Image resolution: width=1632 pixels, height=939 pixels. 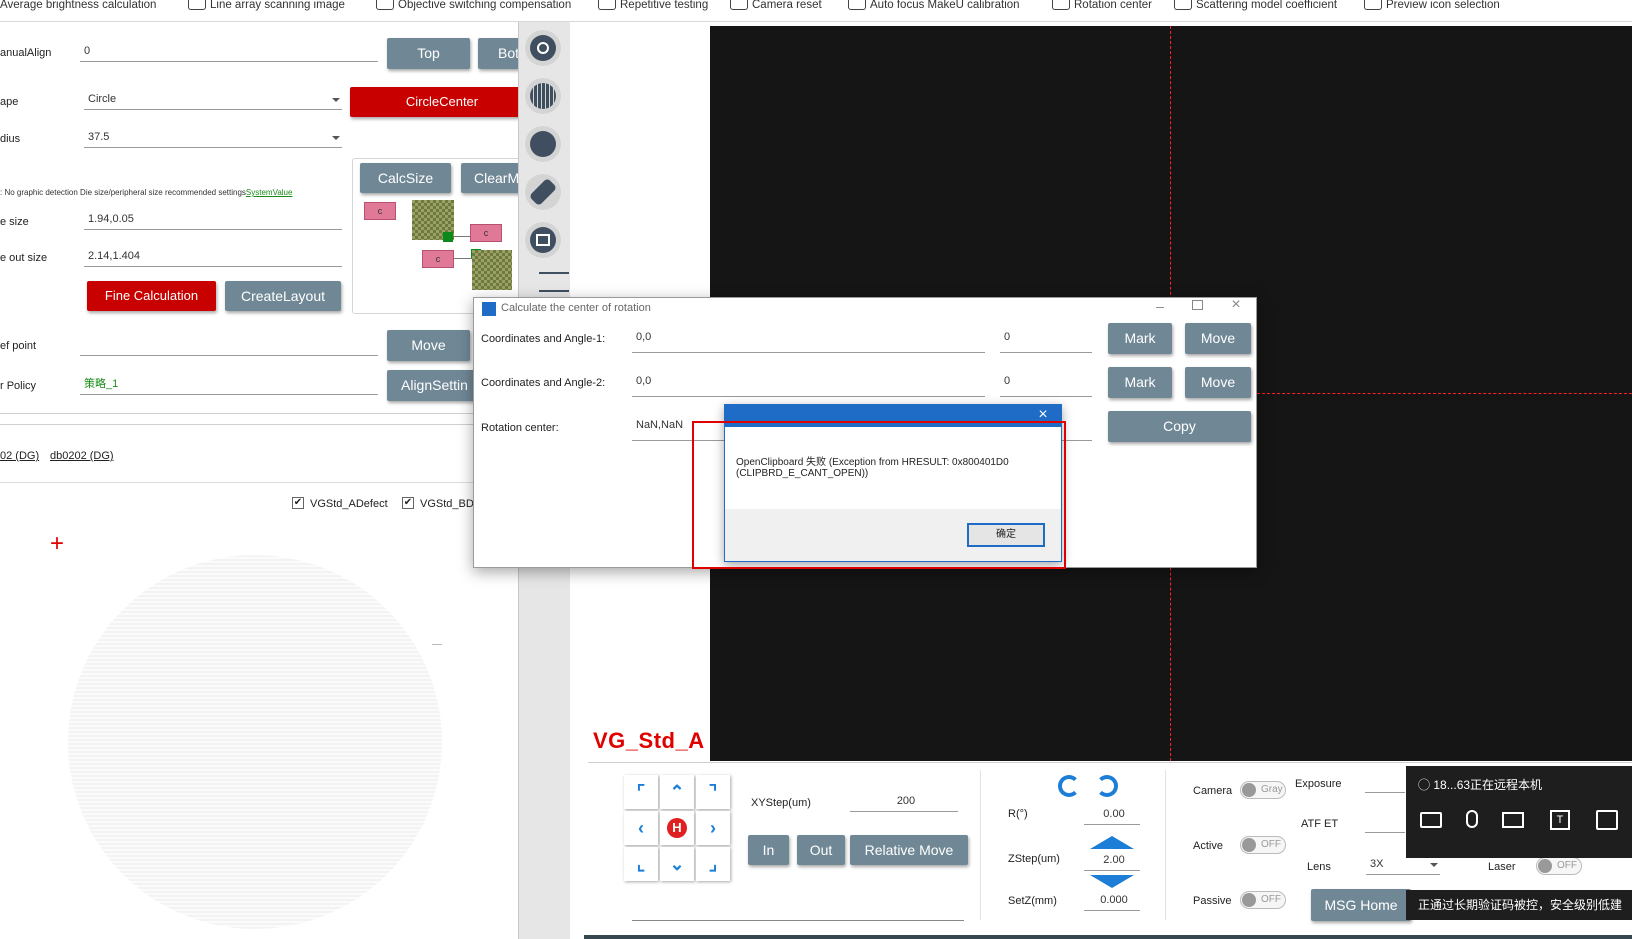 What do you see at coordinates (1361, 905) in the screenshot?
I see `msg-home-button: MSG Home` at bounding box center [1361, 905].